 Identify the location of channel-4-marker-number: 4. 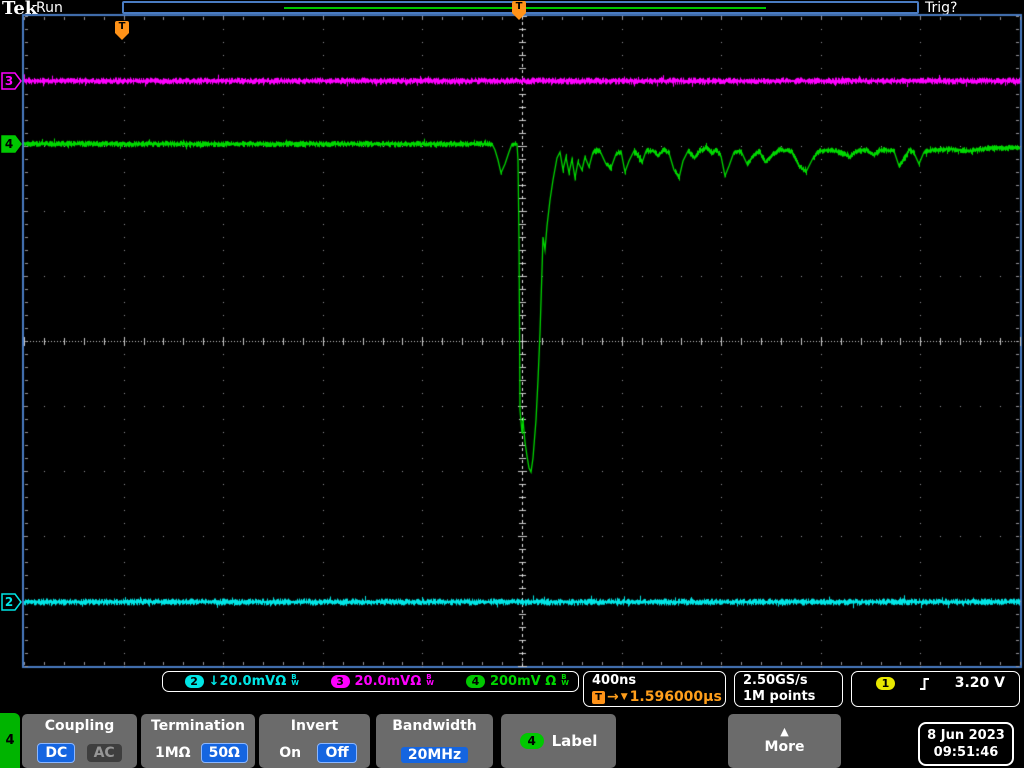
(9, 144).